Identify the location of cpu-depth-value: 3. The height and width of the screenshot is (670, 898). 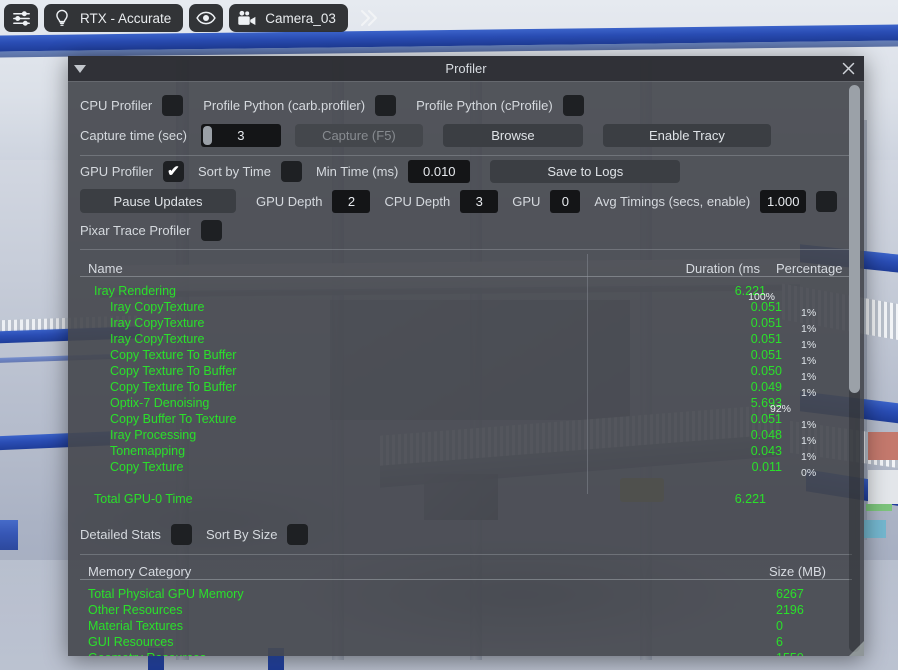
(479, 201).